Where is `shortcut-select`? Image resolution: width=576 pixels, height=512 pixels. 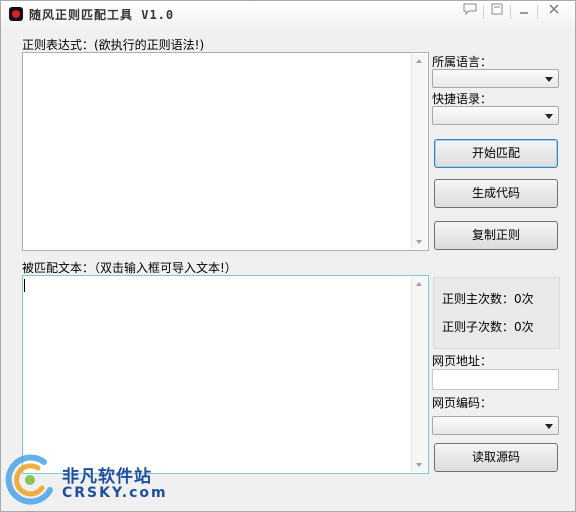 shortcut-select is located at coordinates (495, 115).